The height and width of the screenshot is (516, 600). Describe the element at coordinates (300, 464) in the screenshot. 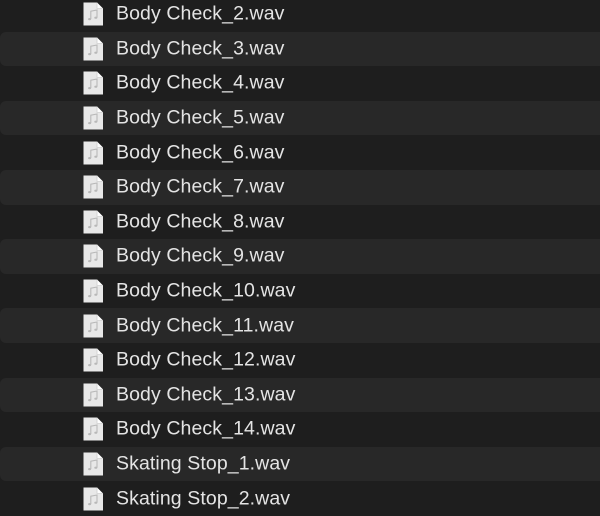

I see `file-row: Skating Stop_1.wav` at that location.